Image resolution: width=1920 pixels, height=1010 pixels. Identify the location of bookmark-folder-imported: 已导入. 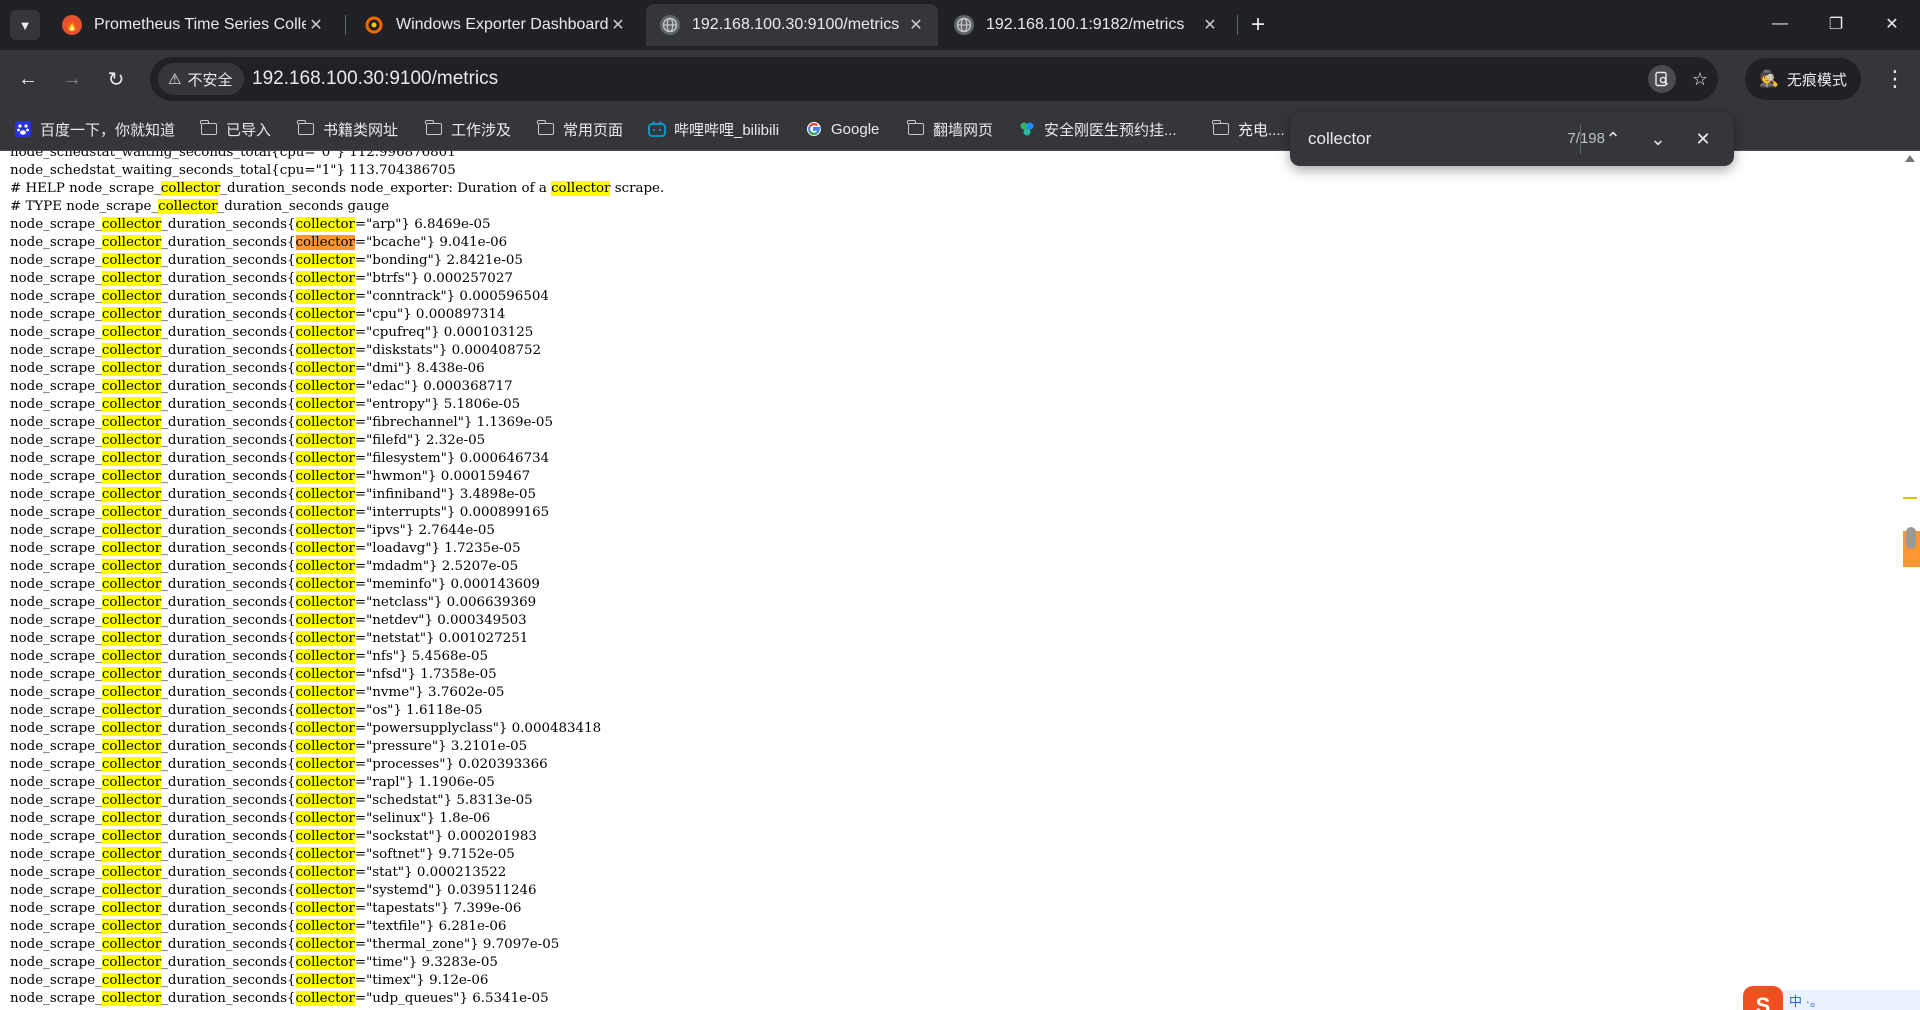
(235, 129).